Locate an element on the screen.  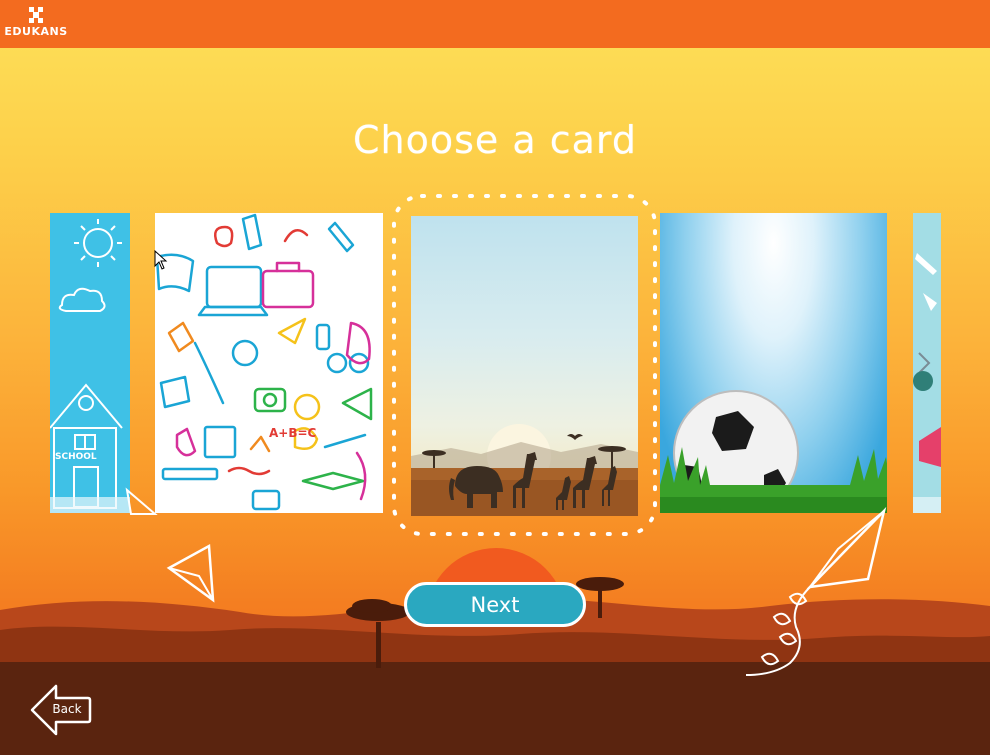
edukans-logo: EDUKANS is located at coordinates (36, 24).